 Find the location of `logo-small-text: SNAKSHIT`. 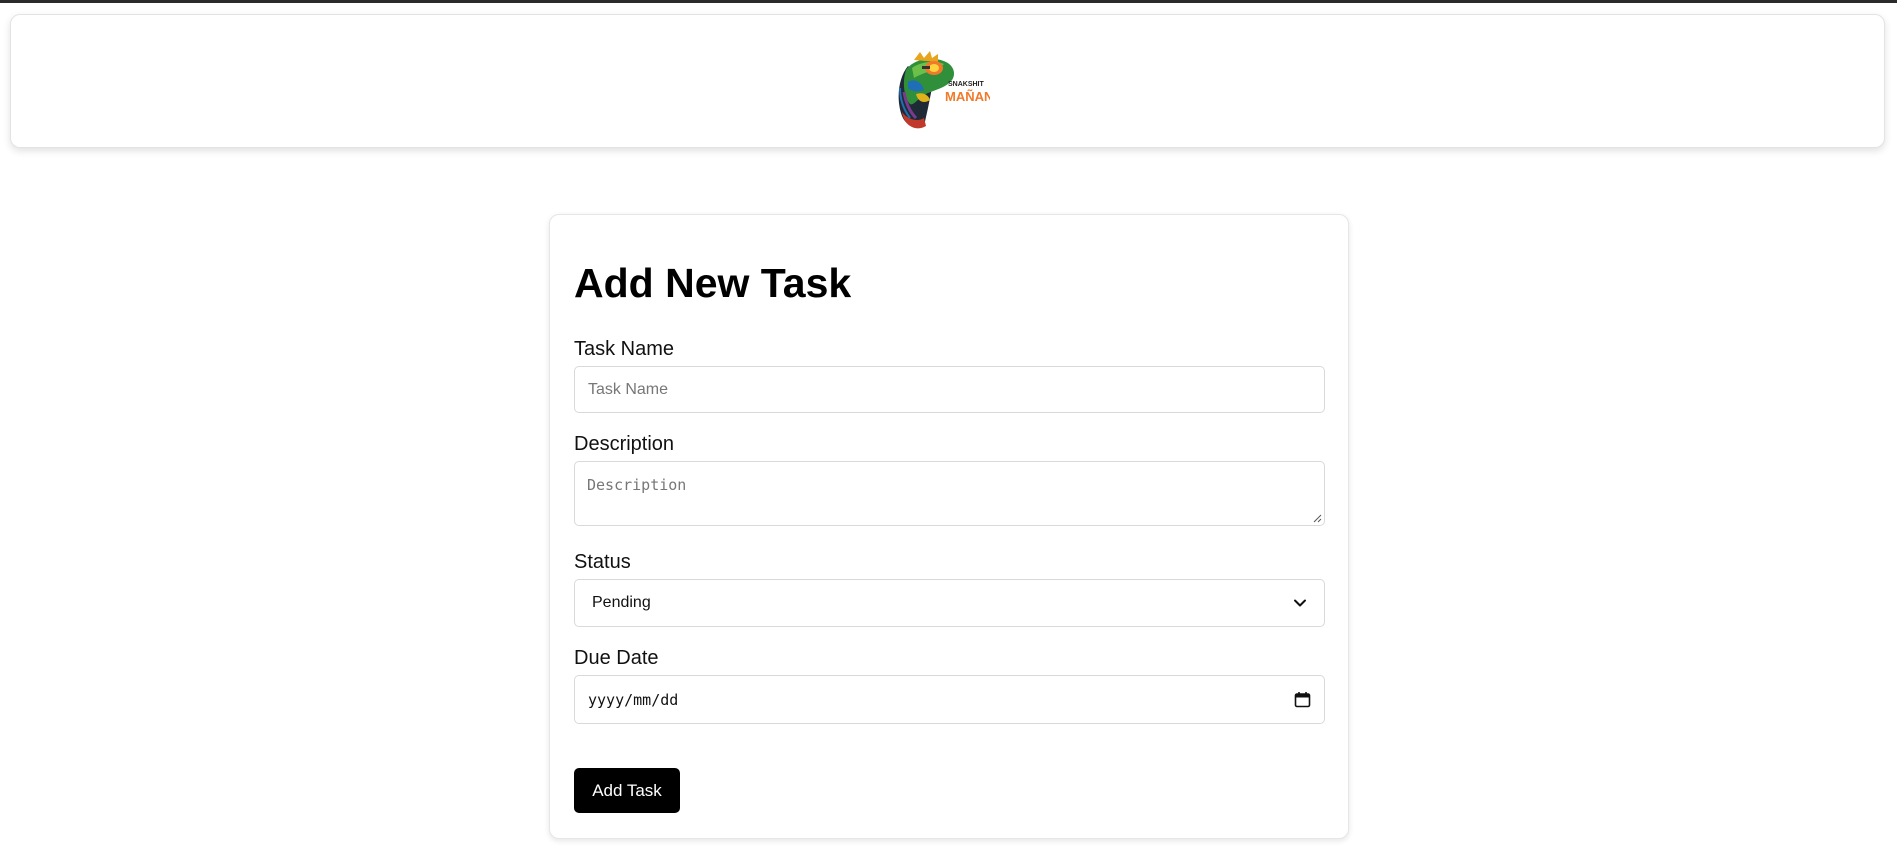

logo-small-text: SNAKSHIT is located at coordinates (966, 84).